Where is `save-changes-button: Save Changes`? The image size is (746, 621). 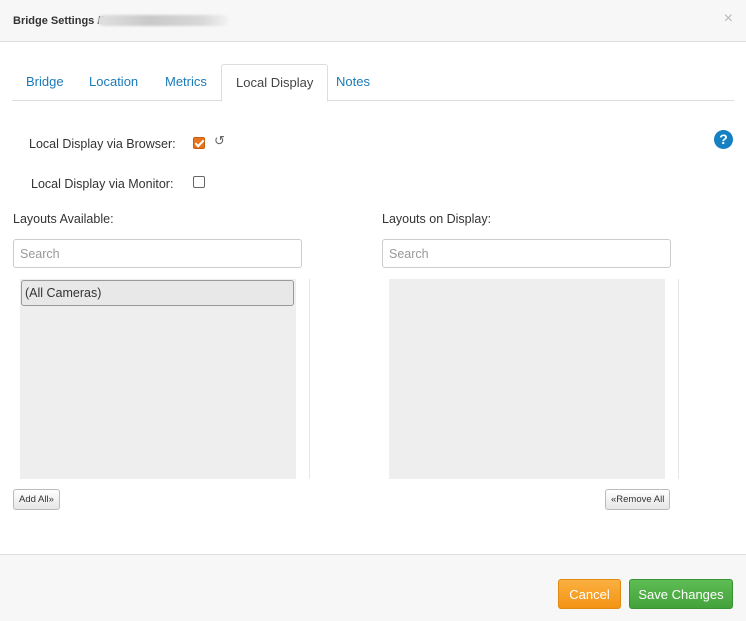
save-changes-button: Save Changes is located at coordinates (681, 594).